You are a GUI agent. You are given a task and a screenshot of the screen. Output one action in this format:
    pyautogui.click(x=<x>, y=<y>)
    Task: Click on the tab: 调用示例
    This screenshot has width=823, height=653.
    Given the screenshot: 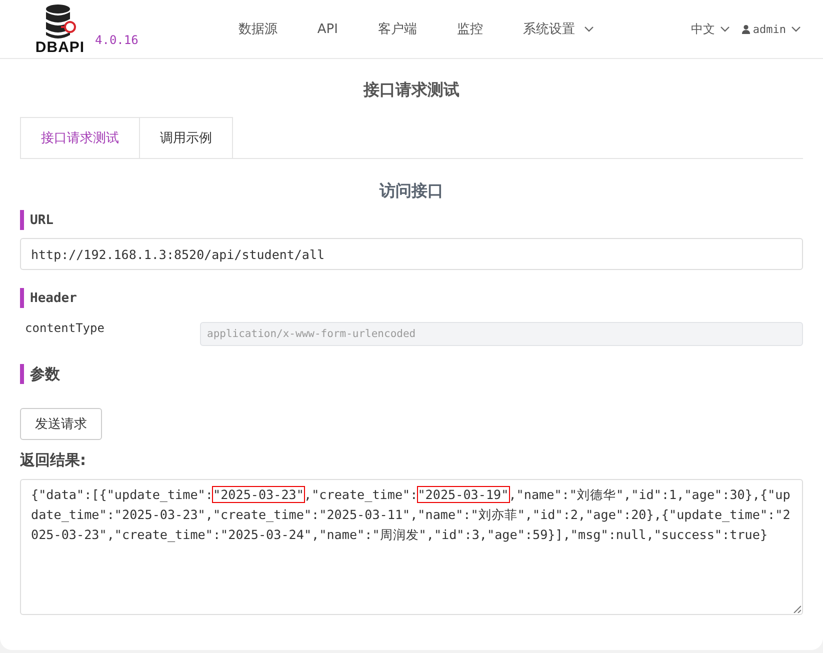 What is the action you would take?
    pyautogui.click(x=186, y=137)
    